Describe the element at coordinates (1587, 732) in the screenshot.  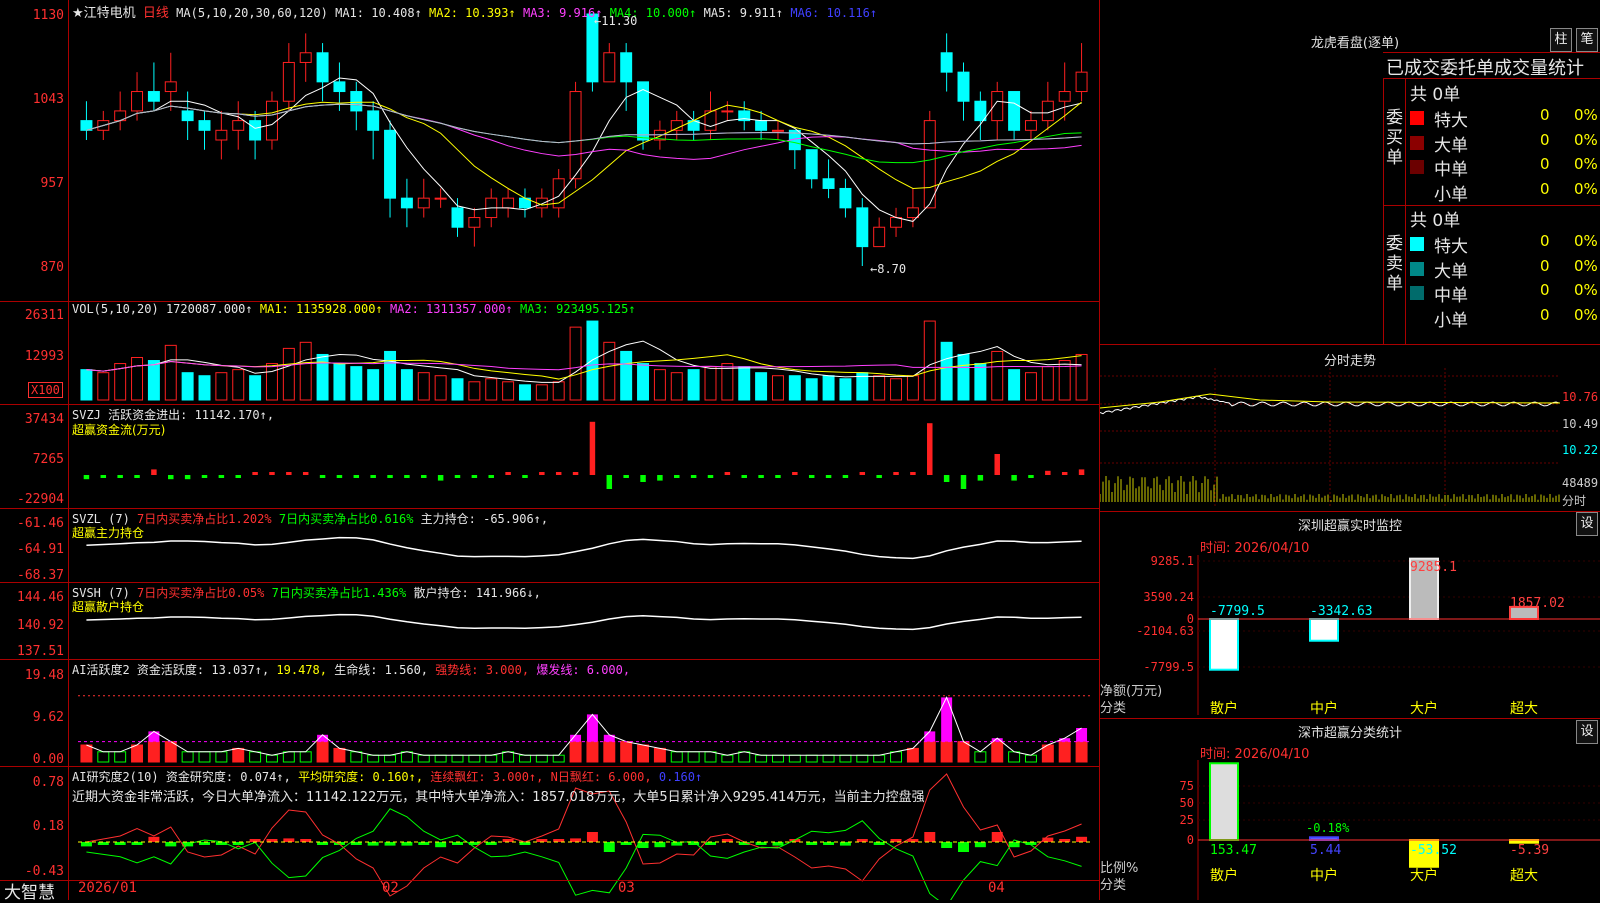
I see `sz-class-settings-button: 设` at that location.